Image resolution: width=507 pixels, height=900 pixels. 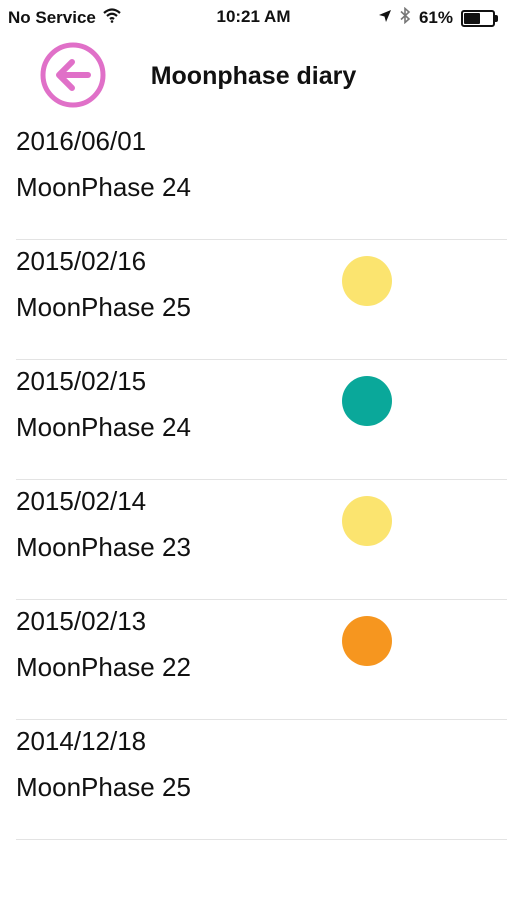 I want to click on list-item: 2015/02/13 MoonPhase 22, so click(x=261, y=660).